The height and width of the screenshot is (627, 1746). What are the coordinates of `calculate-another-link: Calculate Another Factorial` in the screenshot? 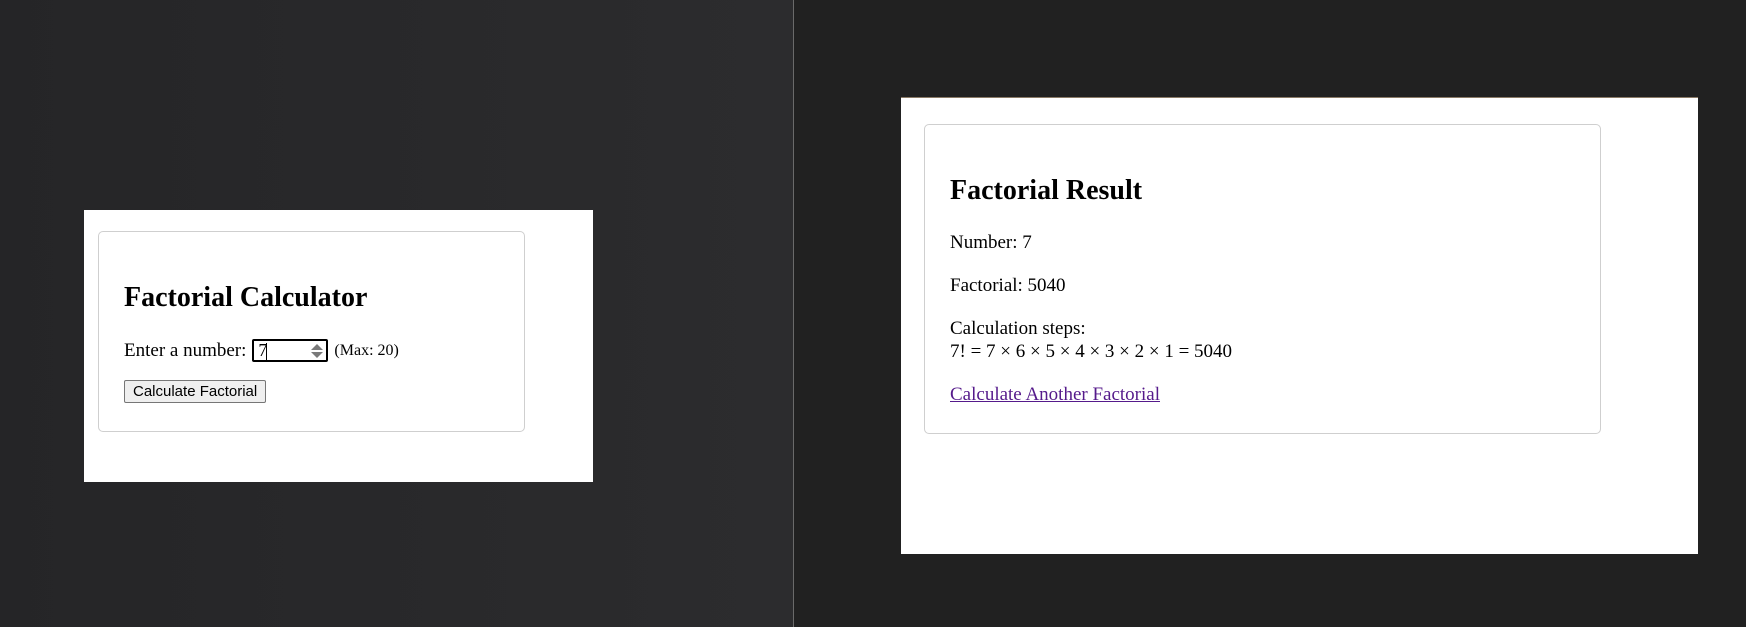 It's located at (1055, 395).